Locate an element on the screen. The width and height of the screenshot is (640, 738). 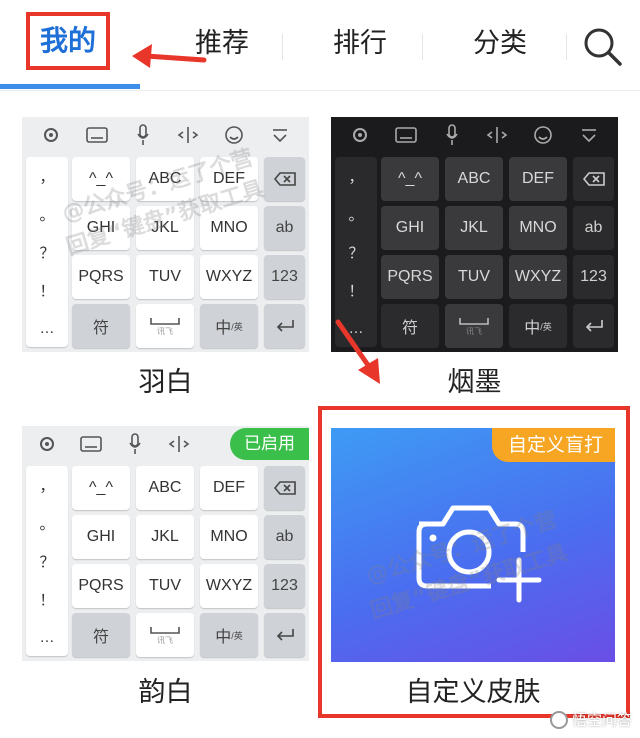
tab-mine: 我的 is located at coordinates (68, 41).